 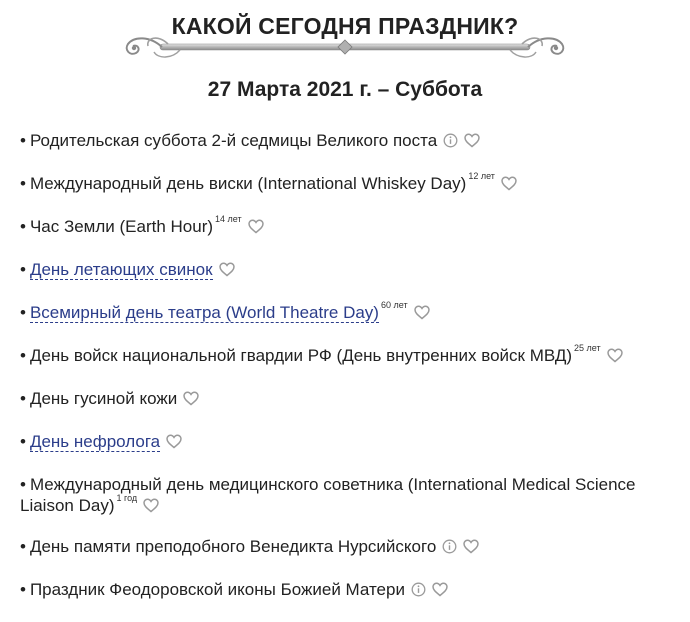 I want to click on years-badge: 1 год, so click(x=127, y=498).